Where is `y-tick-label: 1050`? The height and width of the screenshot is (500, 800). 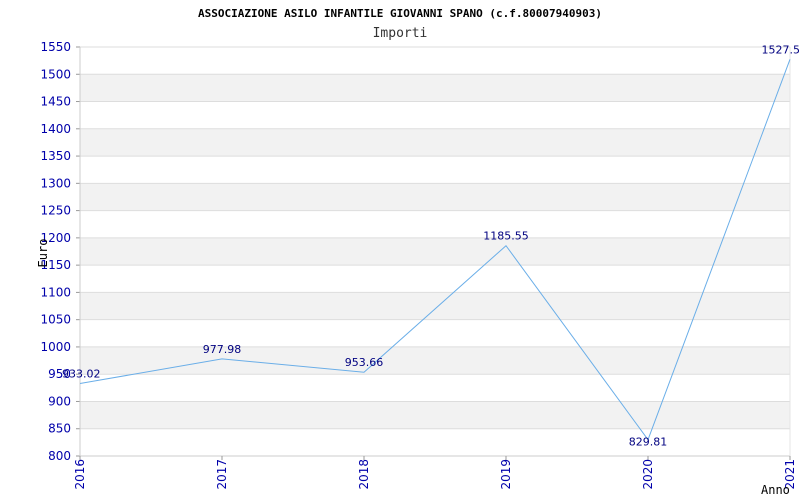 y-tick-label: 1050 is located at coordinates (55, 320).